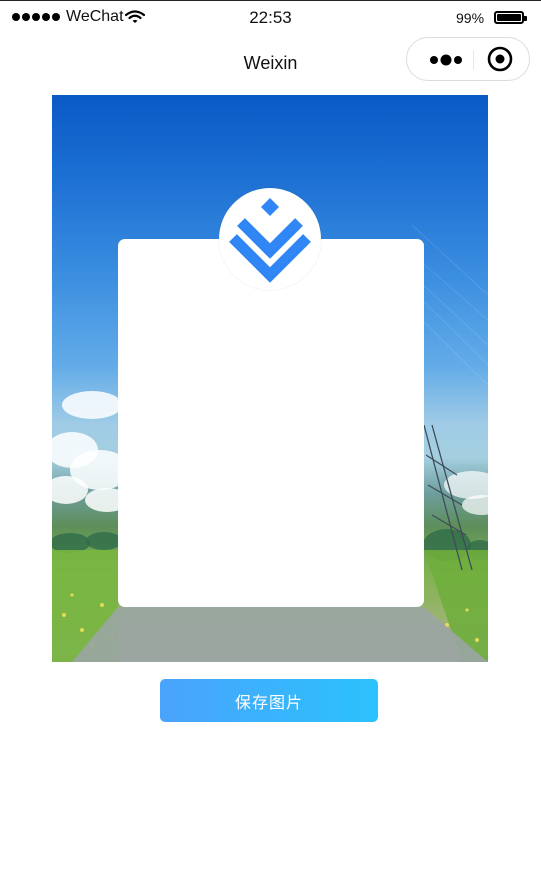 The width and height of the screenshot is (541, 883). I want to click on target-close-icon, so click(500, 59).